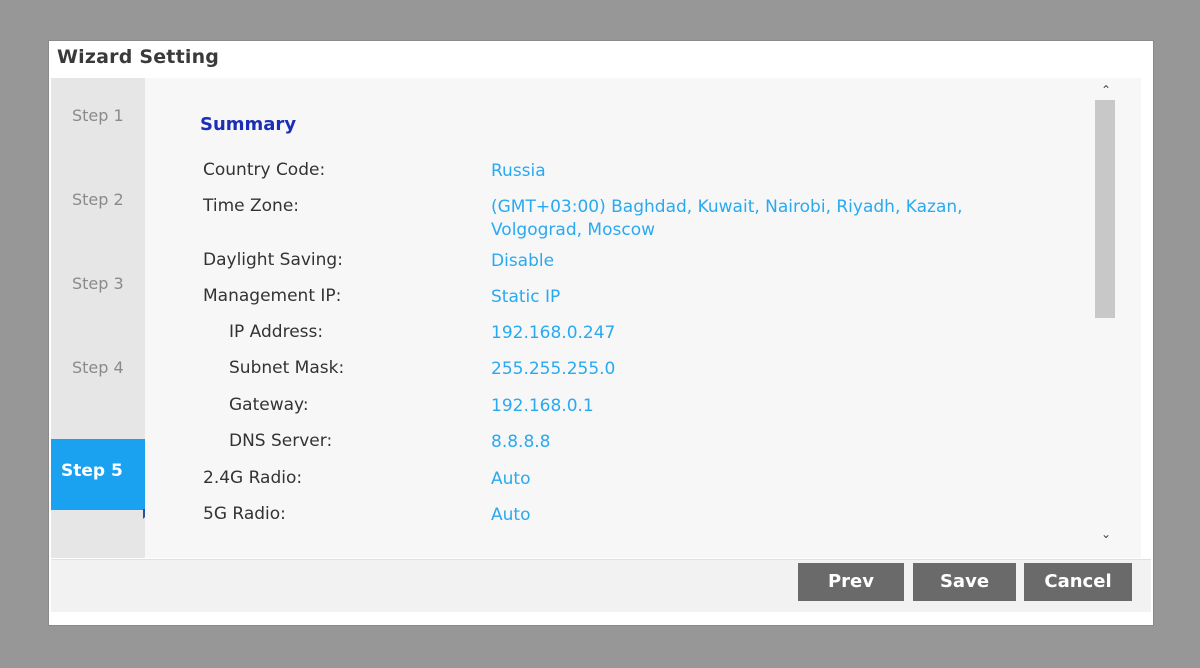 This screenshot has width=1200, height=668. I want to click on management-ip-label: Management IP:, so click(272, 296).